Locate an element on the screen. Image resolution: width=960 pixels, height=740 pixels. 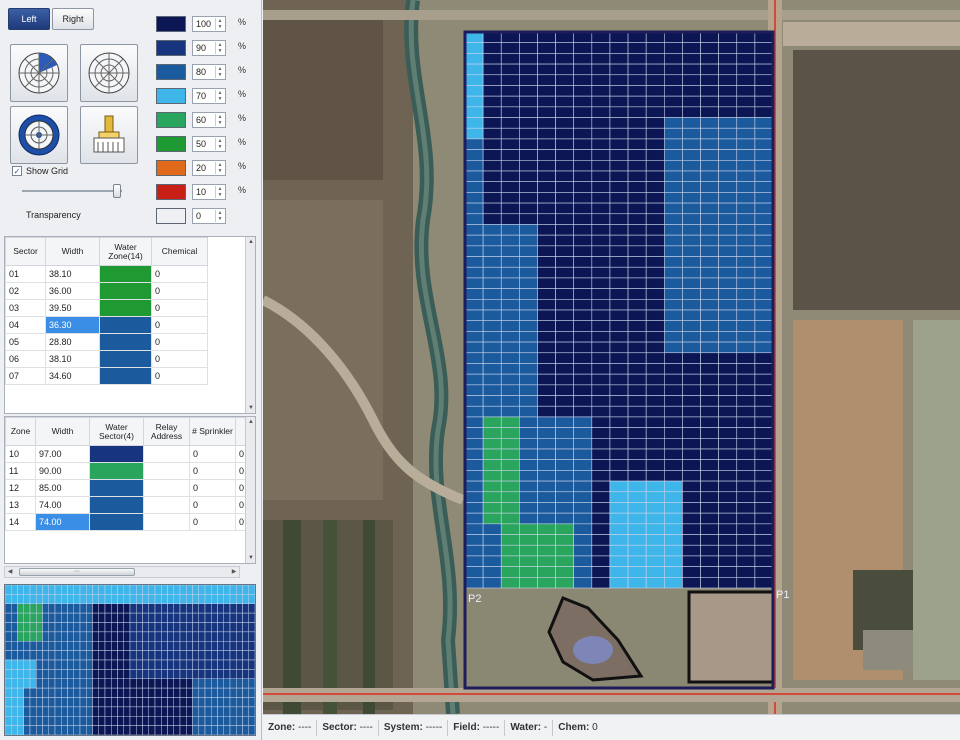
sector-id-cell: 04 is located at coordinates (25, 325).